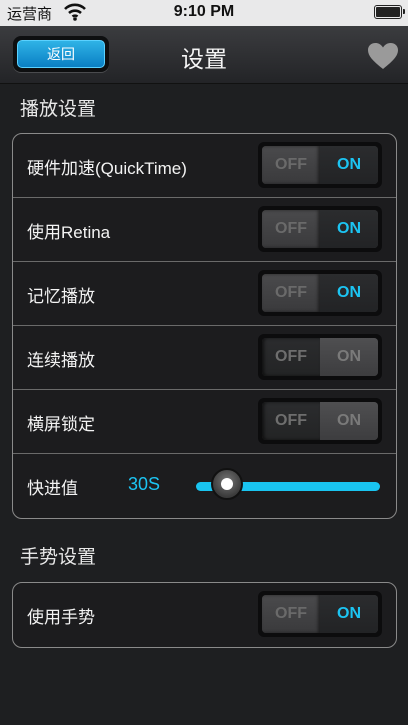  I want to click on setting-row-hardware-accel: 硬件加速(QuickTime) OFF ON, so click(204, 166).